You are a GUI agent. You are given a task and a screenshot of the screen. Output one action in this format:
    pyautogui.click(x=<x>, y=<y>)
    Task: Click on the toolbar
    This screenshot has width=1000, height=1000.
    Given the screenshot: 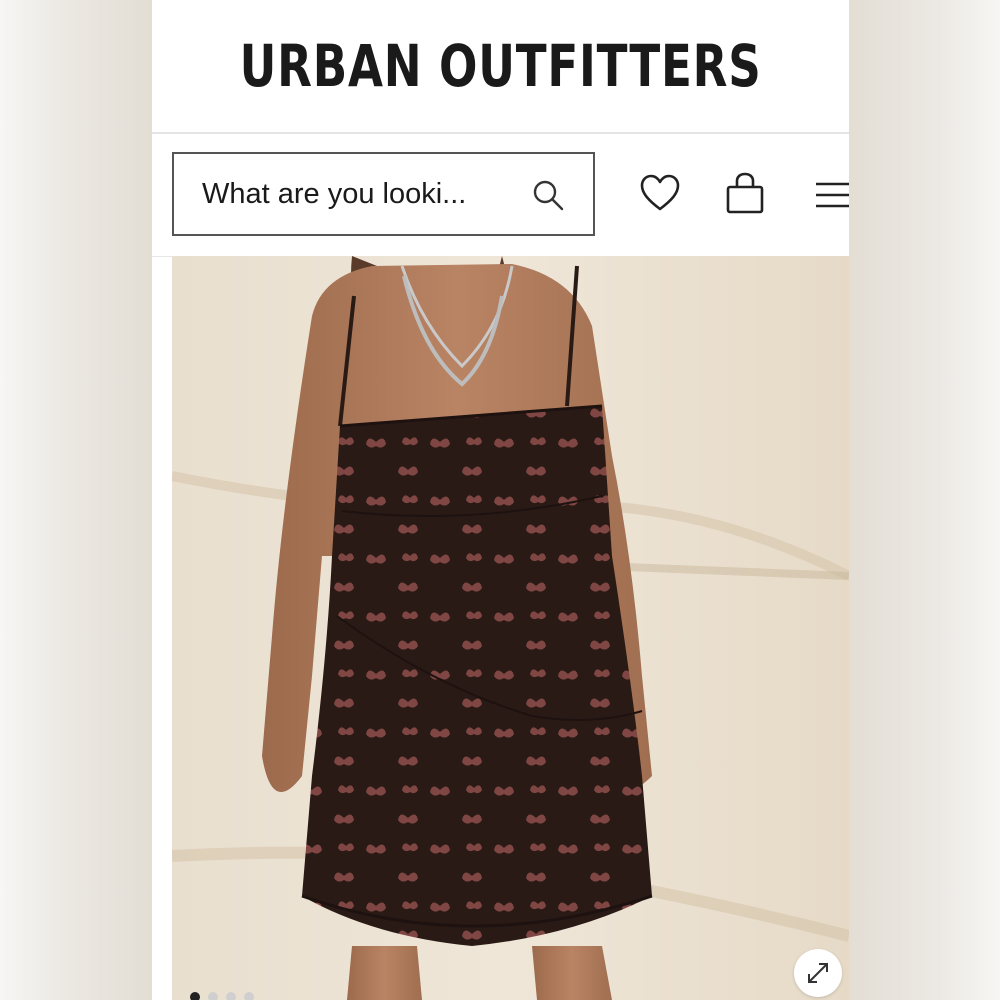 What is the action you would take?
    pyautogui.click(x=500, y=195)
    